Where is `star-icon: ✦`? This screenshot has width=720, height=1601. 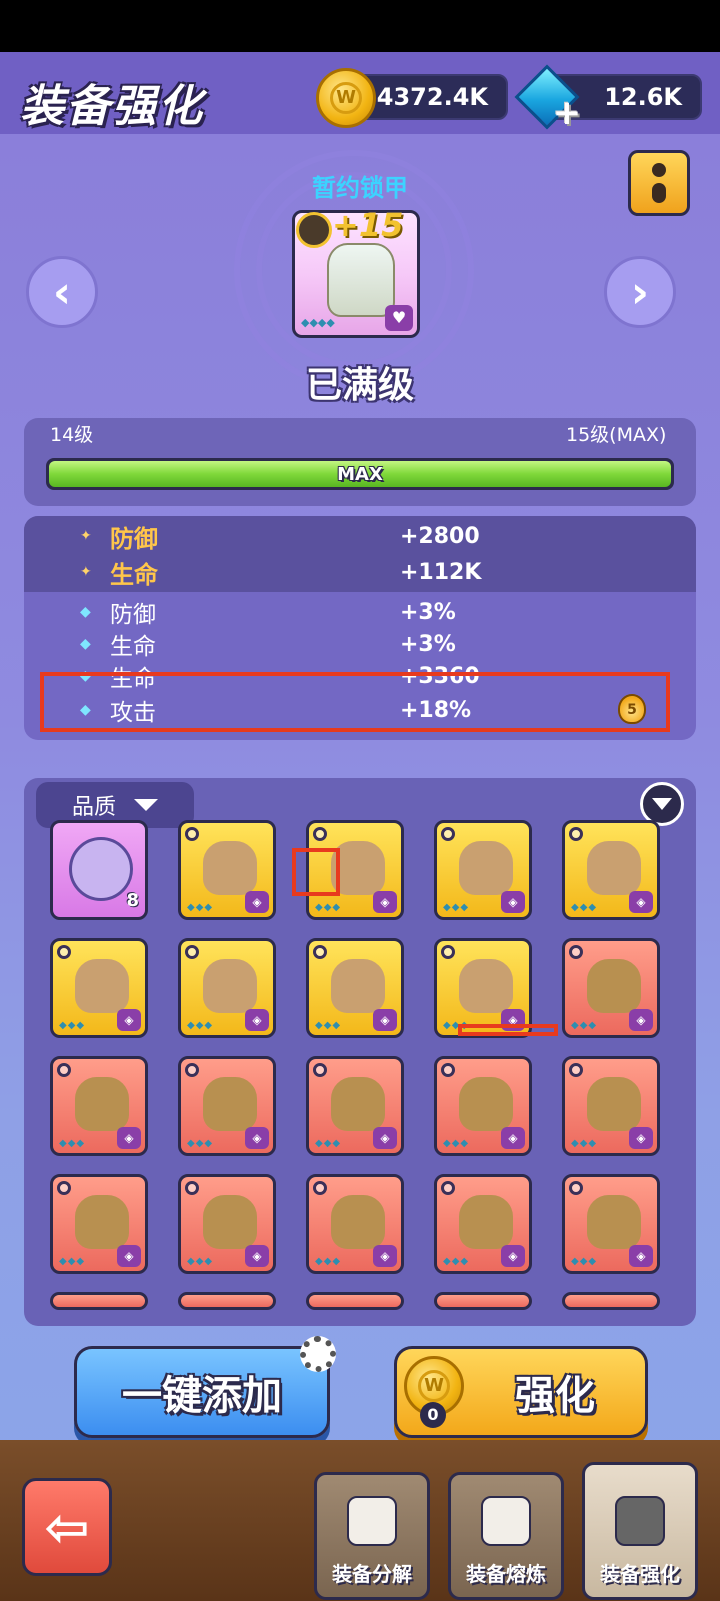
star-icon: ✦ is located at coordinates (86, 536).